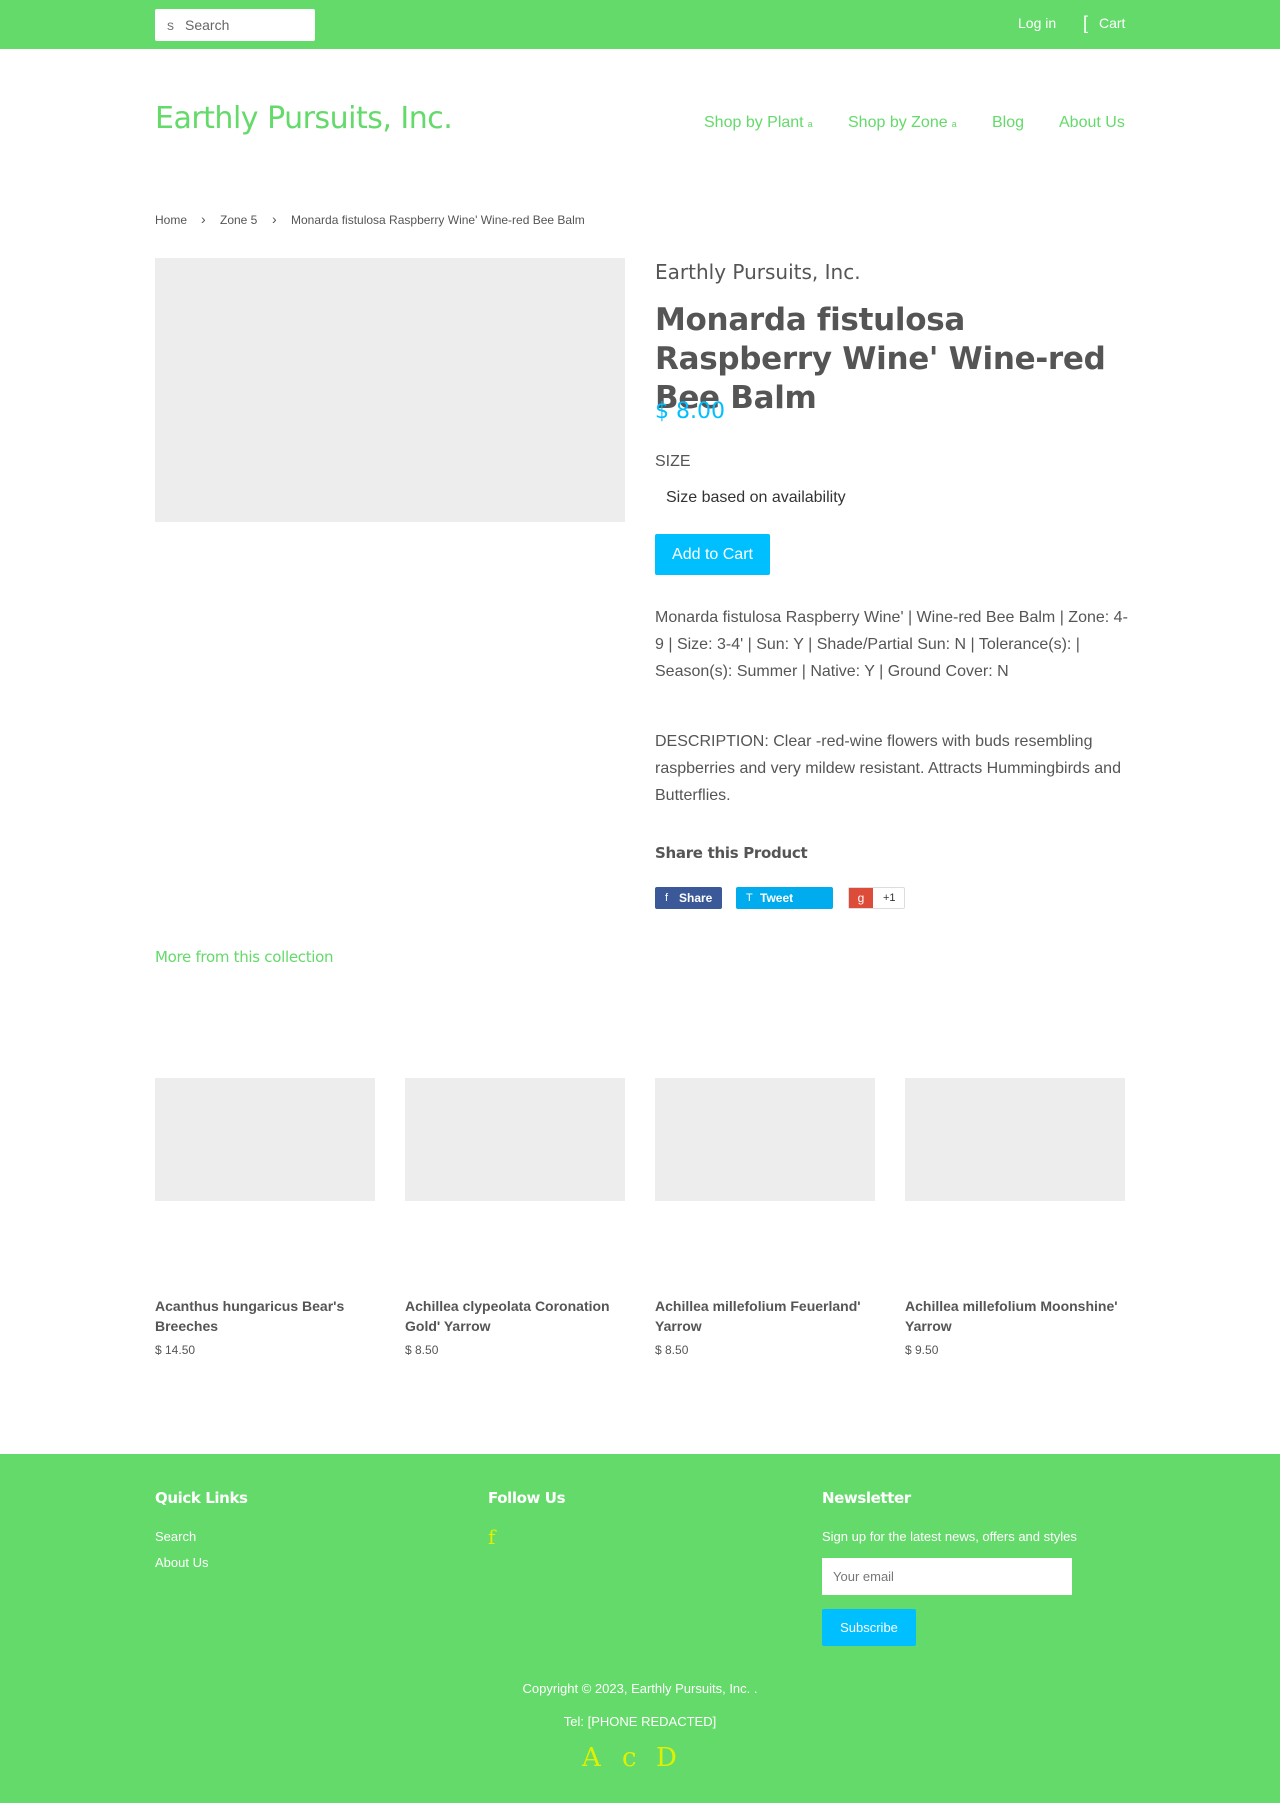 The width and height of the screenshot is (1280, 1803). I want to click on phone-number: Tel: [PHONE REDACTED], so click(640, 1721).